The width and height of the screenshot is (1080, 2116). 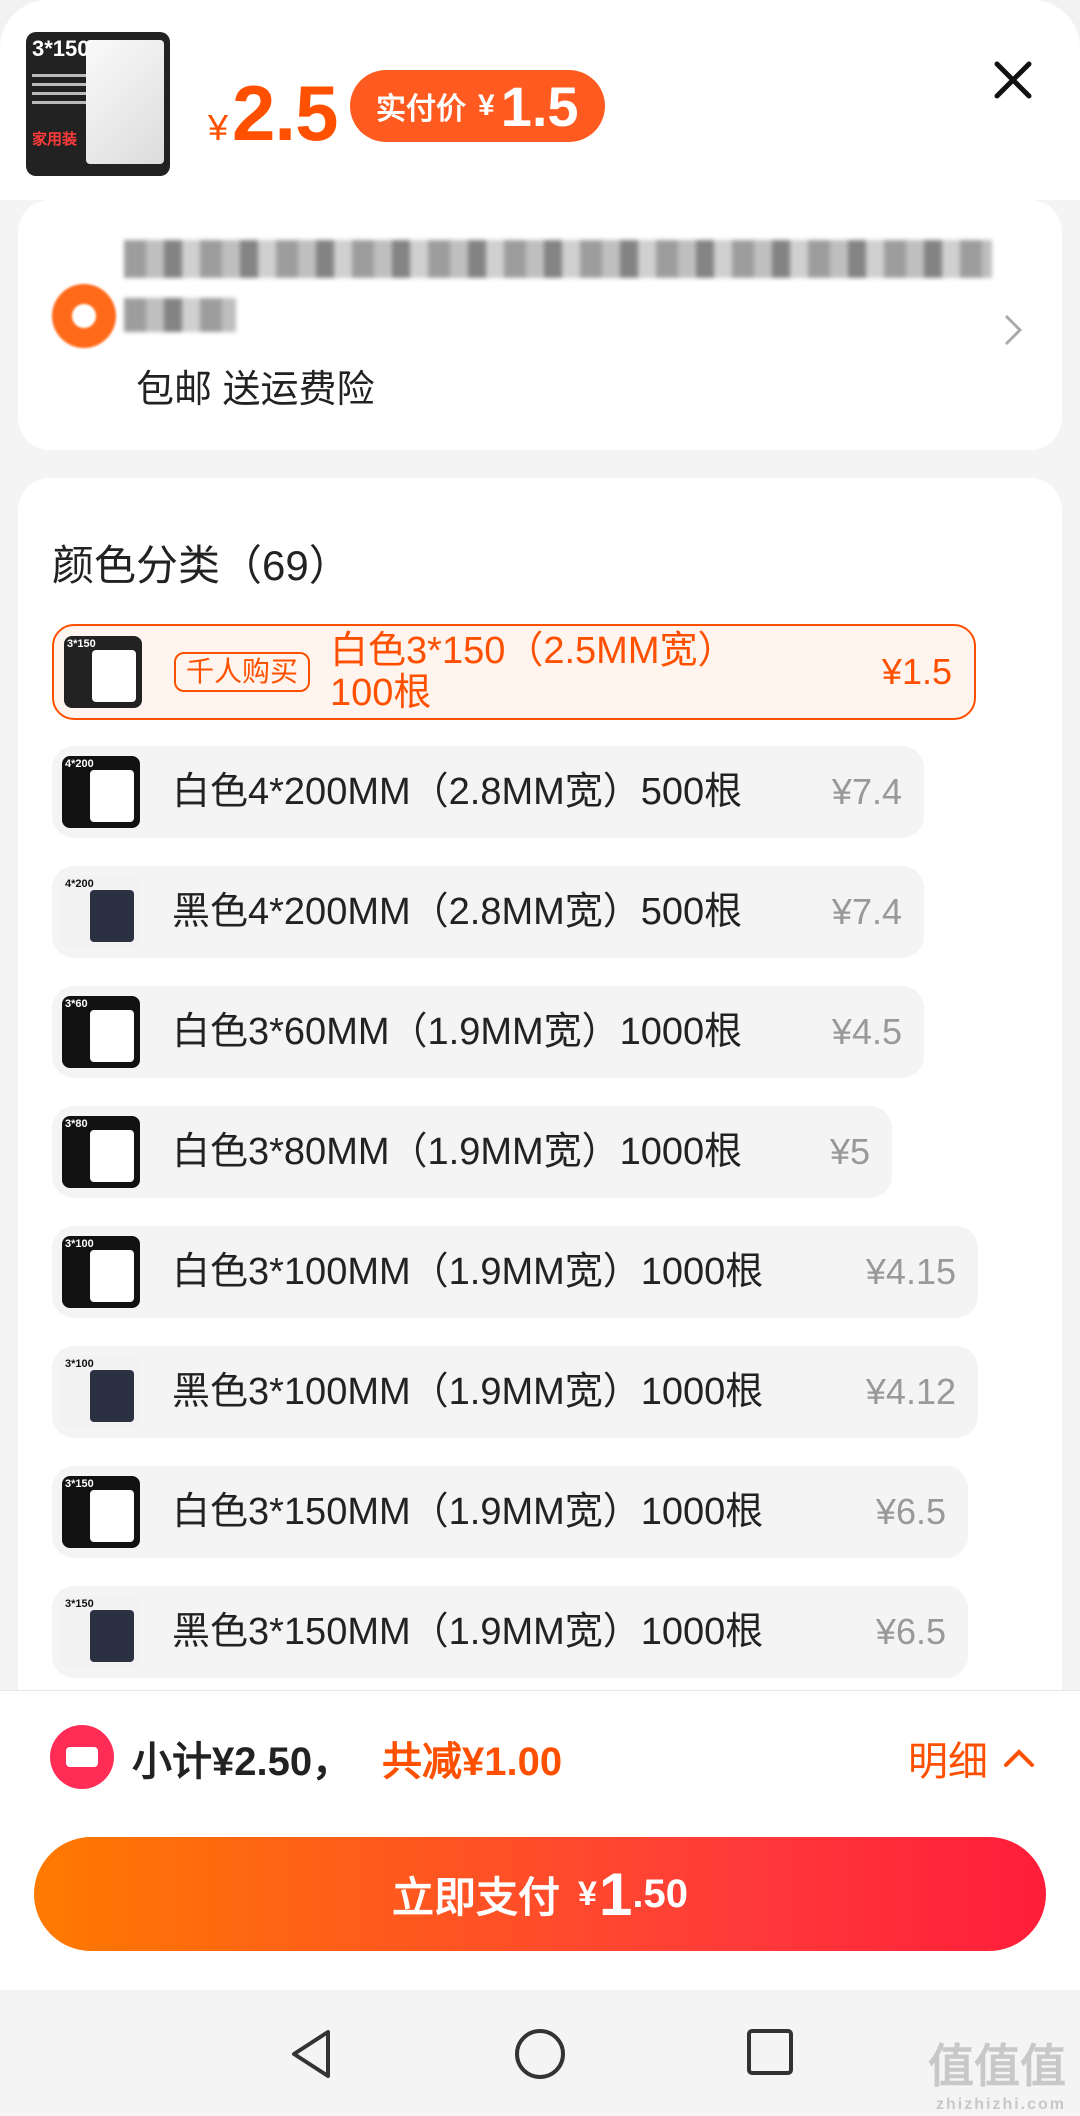 I want to click on home-icon, so click(x=540, y=2054).